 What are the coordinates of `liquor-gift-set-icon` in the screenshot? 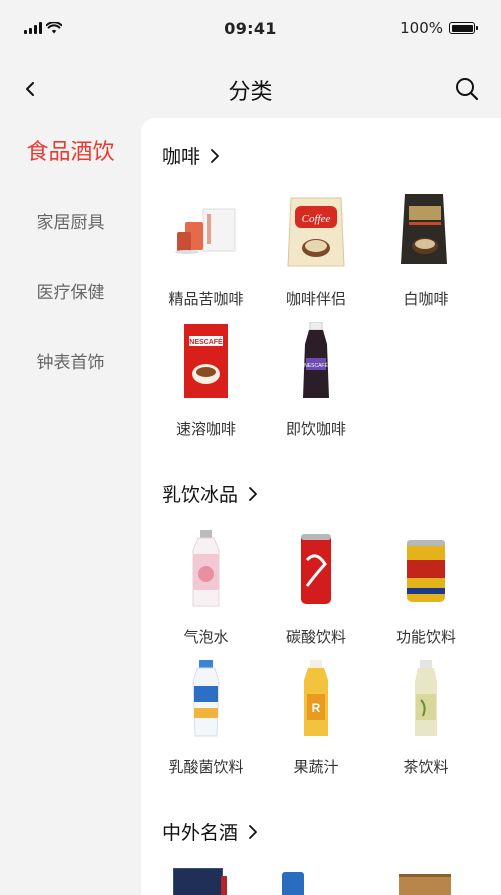 It's located at (425, 884).